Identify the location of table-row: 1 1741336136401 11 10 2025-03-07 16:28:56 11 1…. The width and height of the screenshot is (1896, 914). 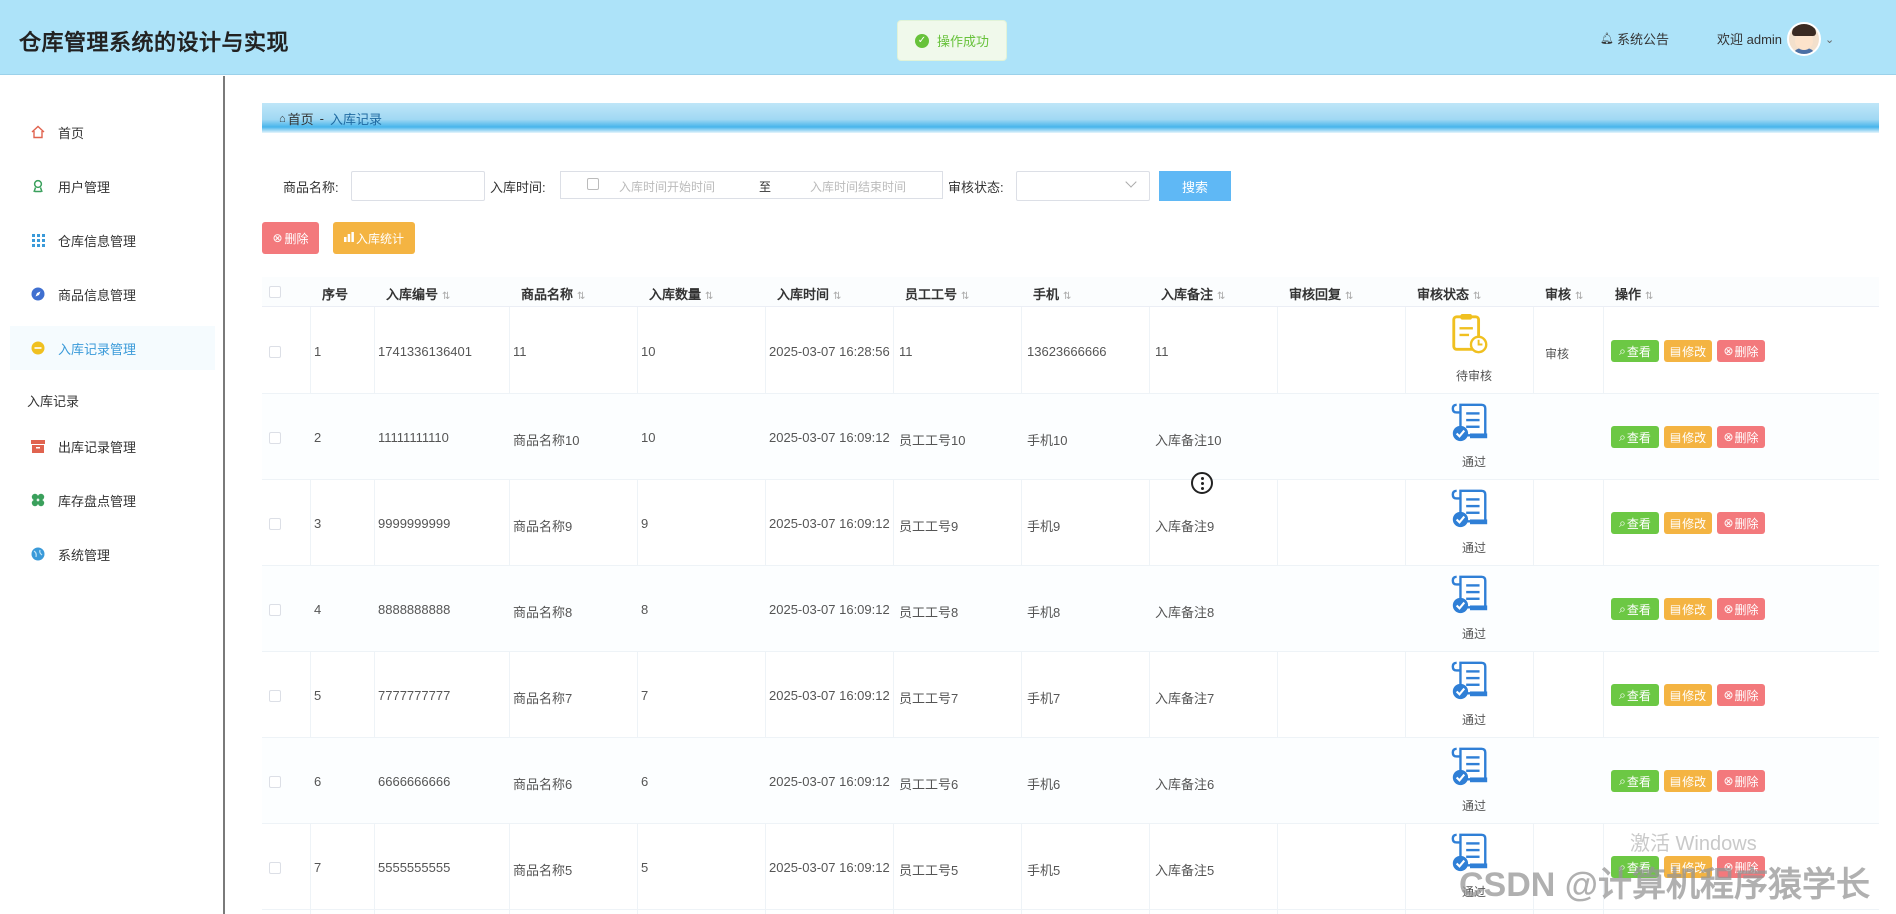
(1070, 351).